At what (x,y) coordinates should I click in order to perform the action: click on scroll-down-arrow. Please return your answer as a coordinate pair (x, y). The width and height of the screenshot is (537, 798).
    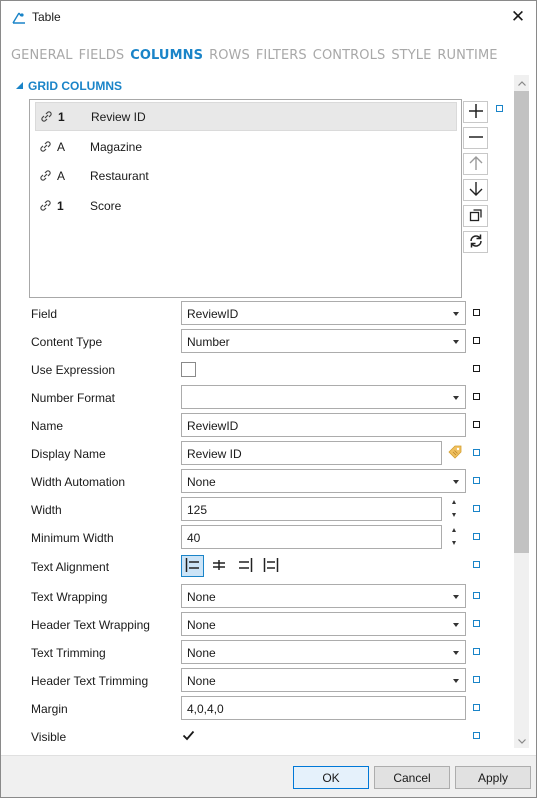
    Looking at the image, I should click on (521, 741).